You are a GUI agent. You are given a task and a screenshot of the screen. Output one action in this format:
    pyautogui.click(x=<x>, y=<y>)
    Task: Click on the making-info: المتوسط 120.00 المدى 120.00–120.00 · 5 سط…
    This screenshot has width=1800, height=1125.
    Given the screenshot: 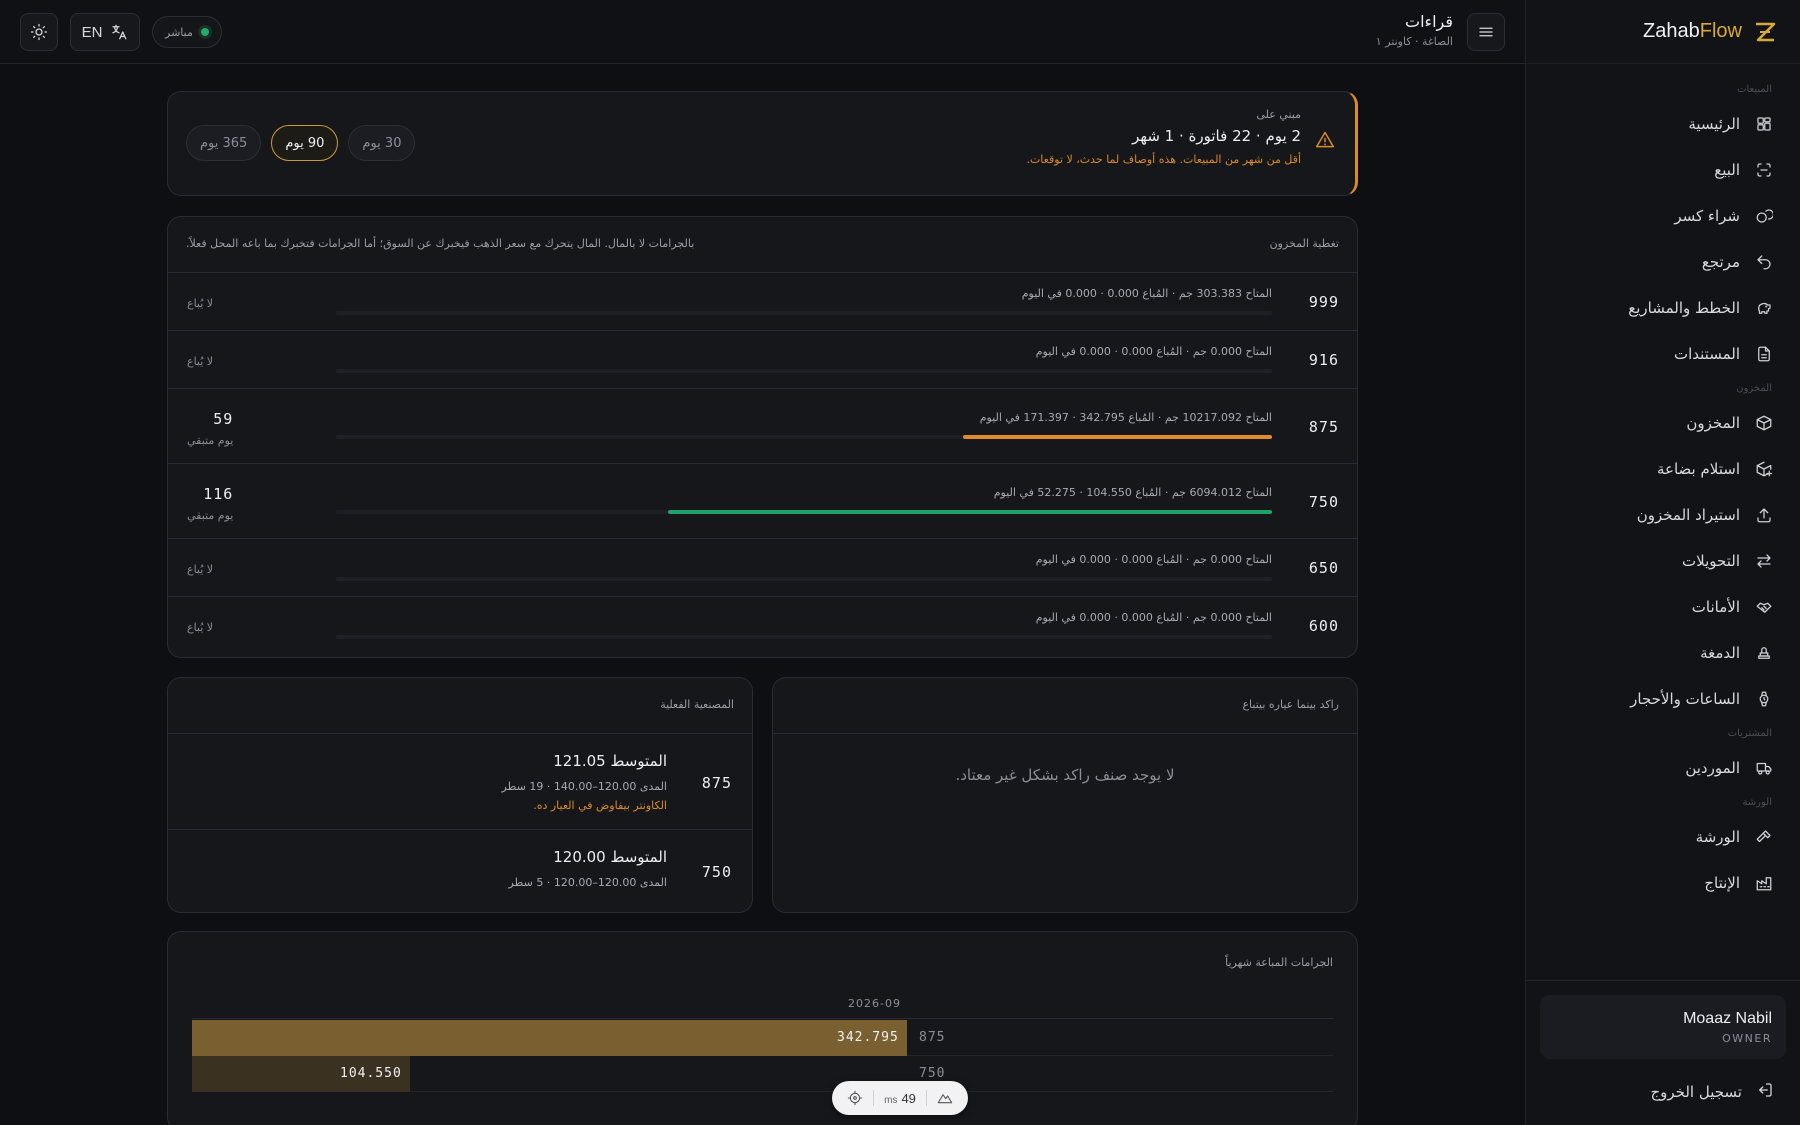 What is the action you would take?
    pyautogui.click(x=588, y=868)
    